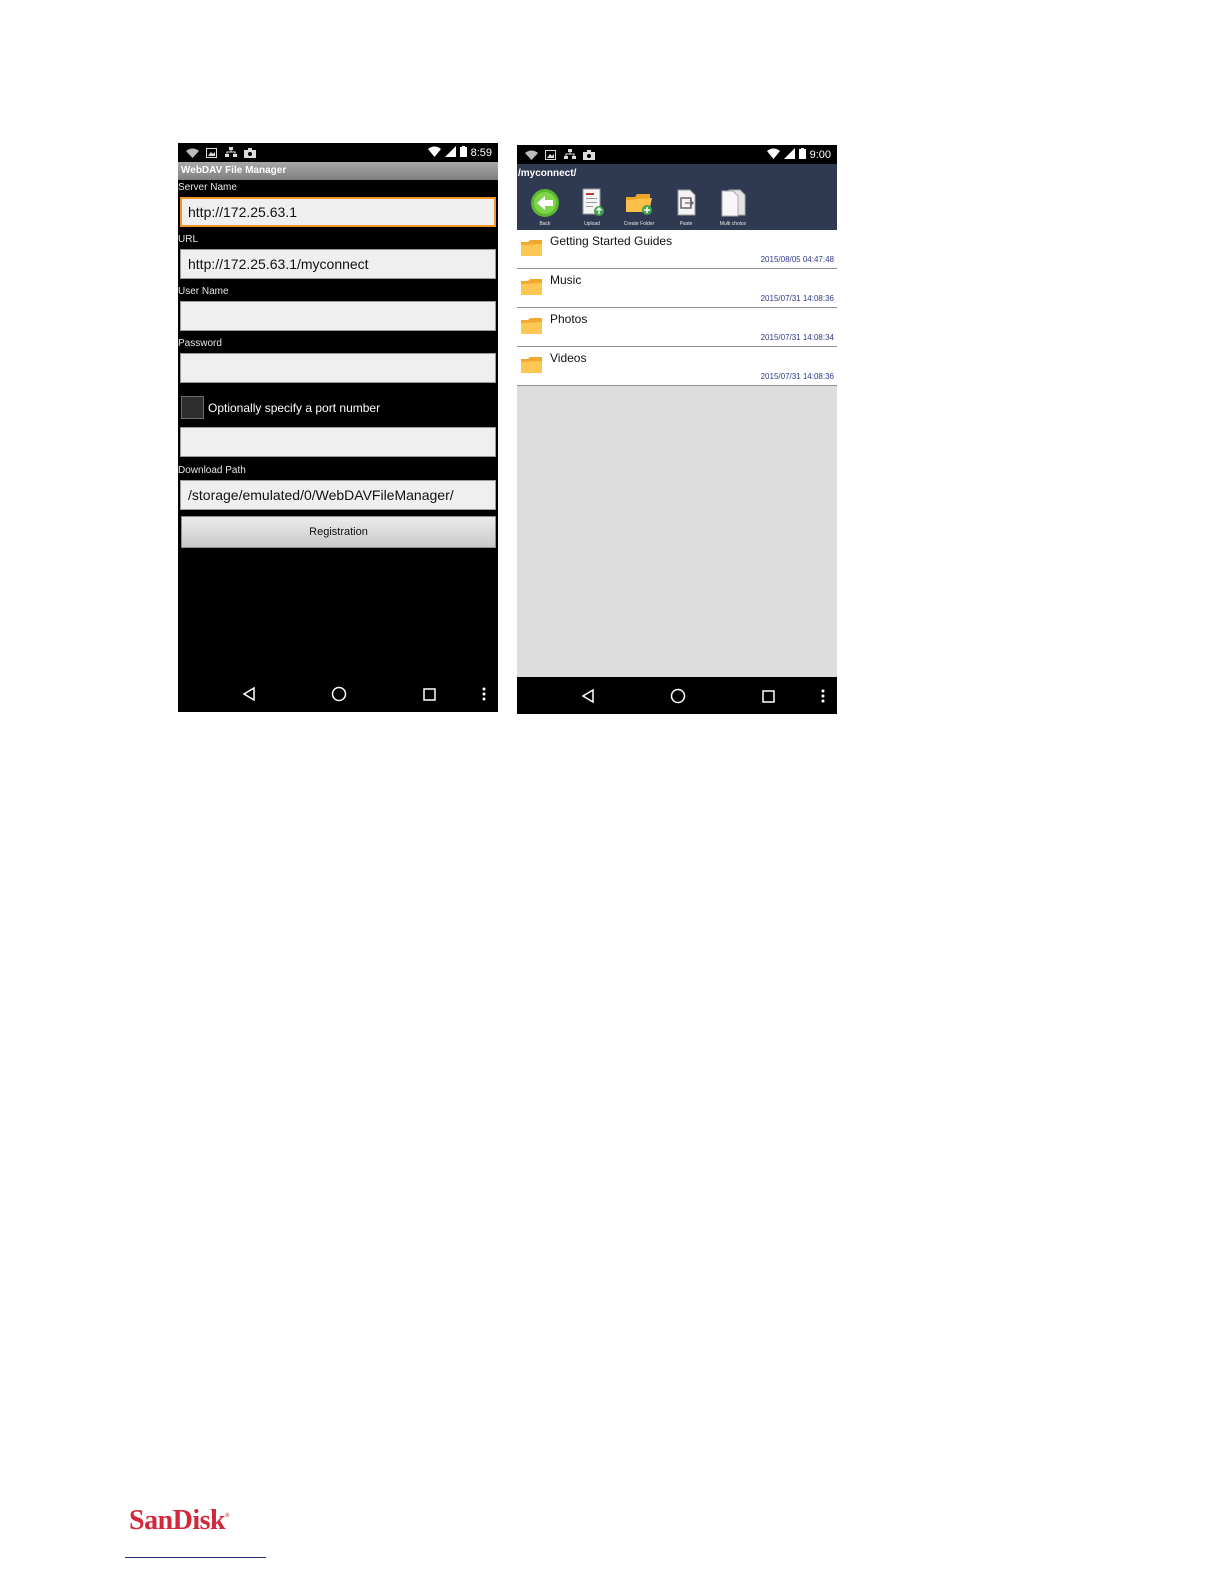 The image size is (1224, 1584). I want to click on status-bar: 8:59, so click(338, 152).